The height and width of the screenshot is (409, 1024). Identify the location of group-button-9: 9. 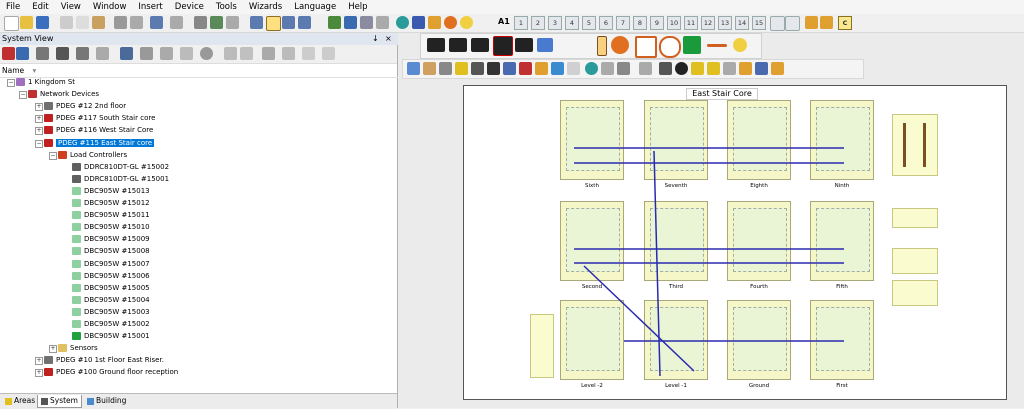
(657, 23).